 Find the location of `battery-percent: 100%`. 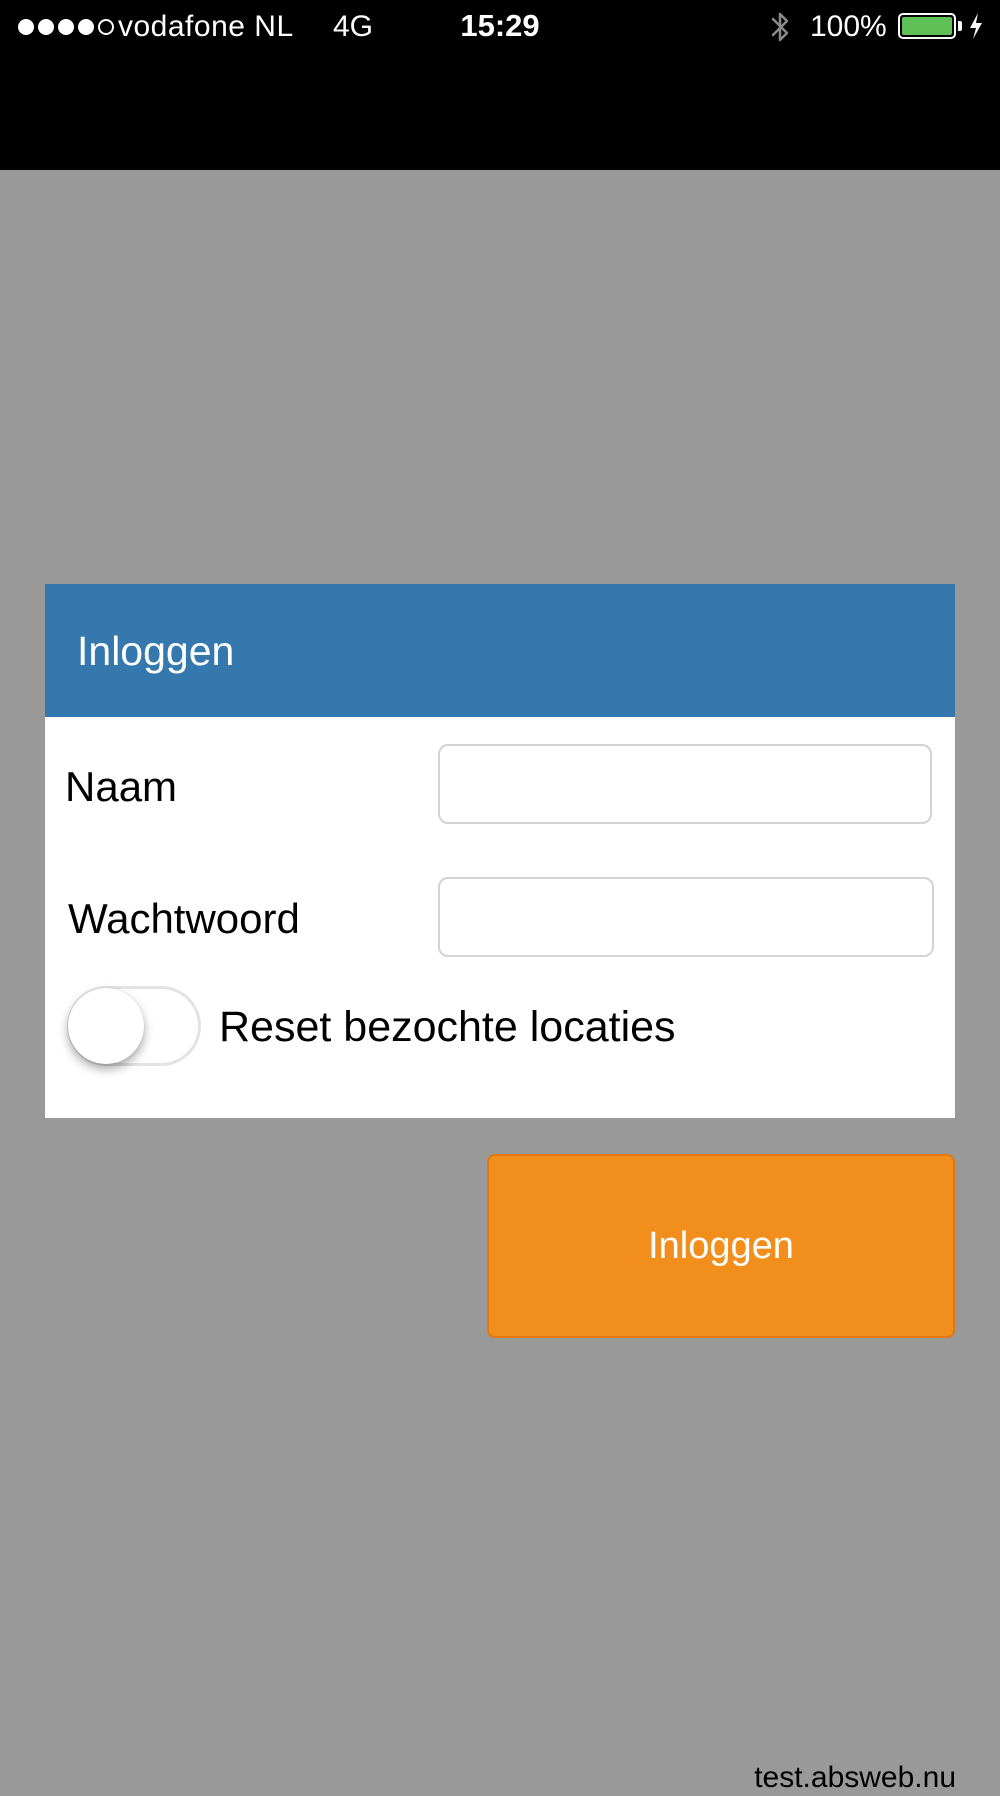

battery-percent: 100% is located at coordinates (848, 26).